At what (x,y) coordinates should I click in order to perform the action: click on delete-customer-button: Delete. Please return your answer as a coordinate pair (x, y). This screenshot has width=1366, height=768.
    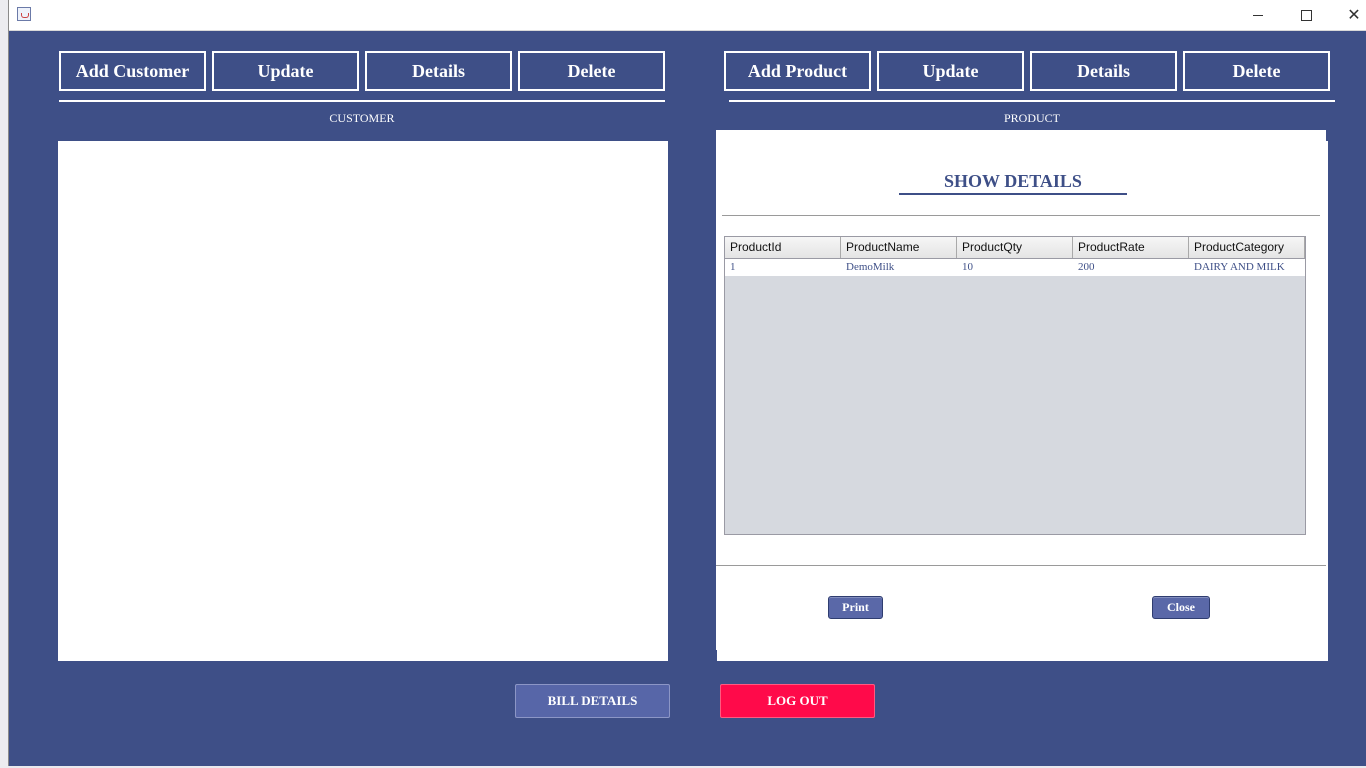
    Looking at the image, I should click on (591, 71).